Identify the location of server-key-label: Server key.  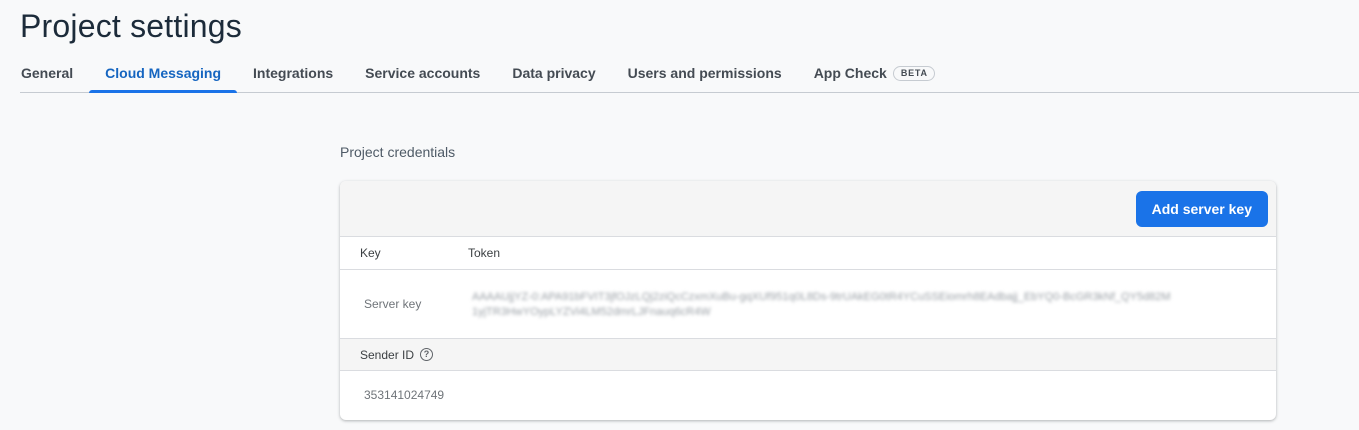
(393, 304).